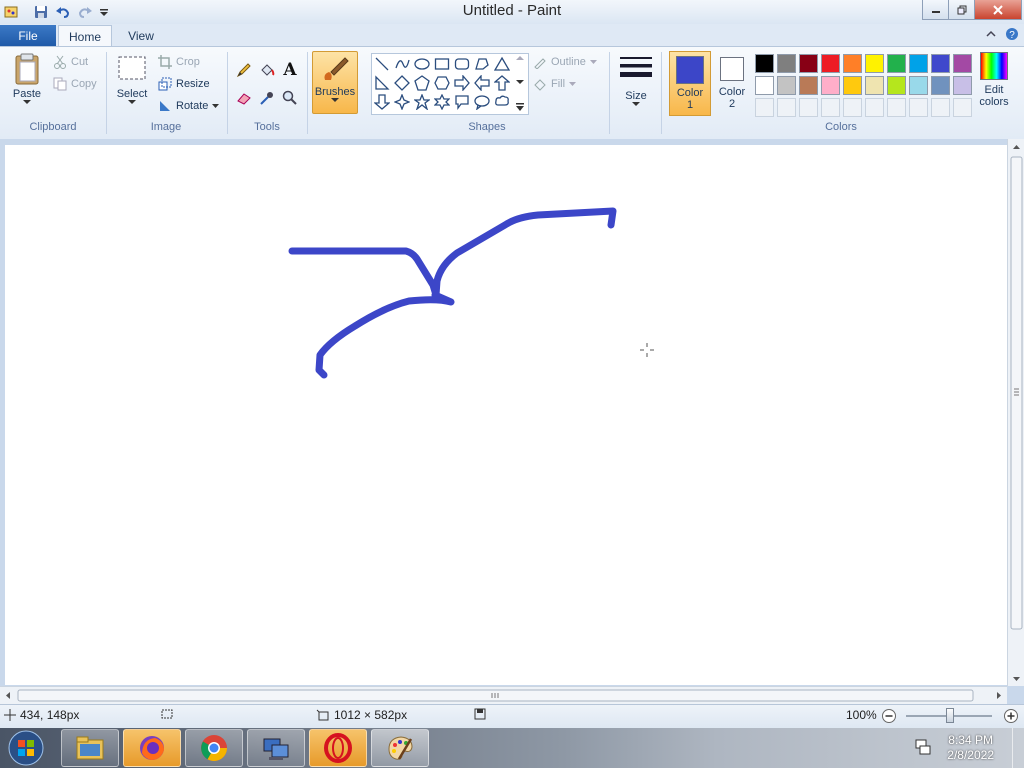  What do you see at coordinates (402, 83) in the screenshot?
I see `diamond-shape` at bounding box center [402, 83].